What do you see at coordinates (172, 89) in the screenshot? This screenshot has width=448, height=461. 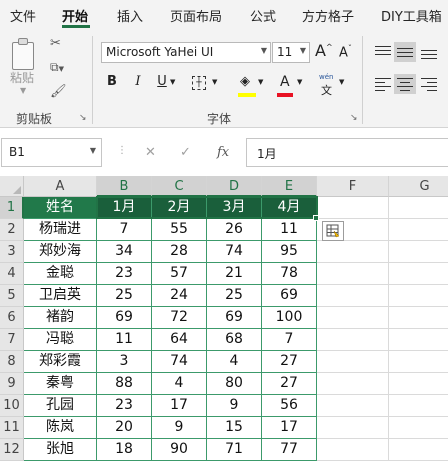 I see `underline-dropdown-icon: ▼` at bounding box center [172, 89].